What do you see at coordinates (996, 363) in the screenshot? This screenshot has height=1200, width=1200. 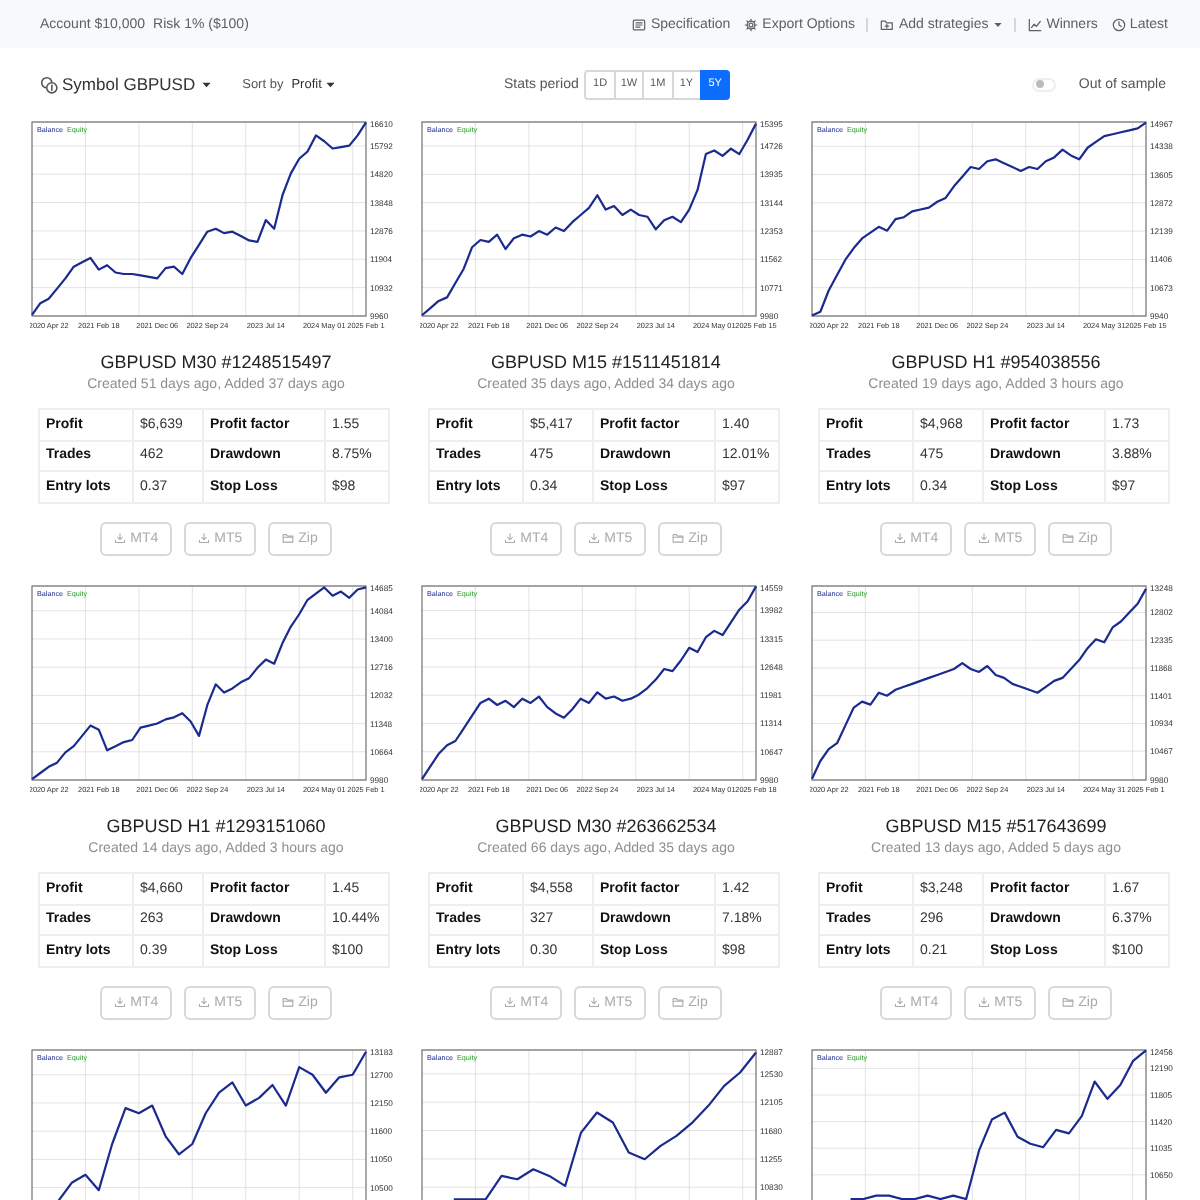 I see `strategy-title: GBPUSD H1 #954038556` at bounding box center [996, 363].